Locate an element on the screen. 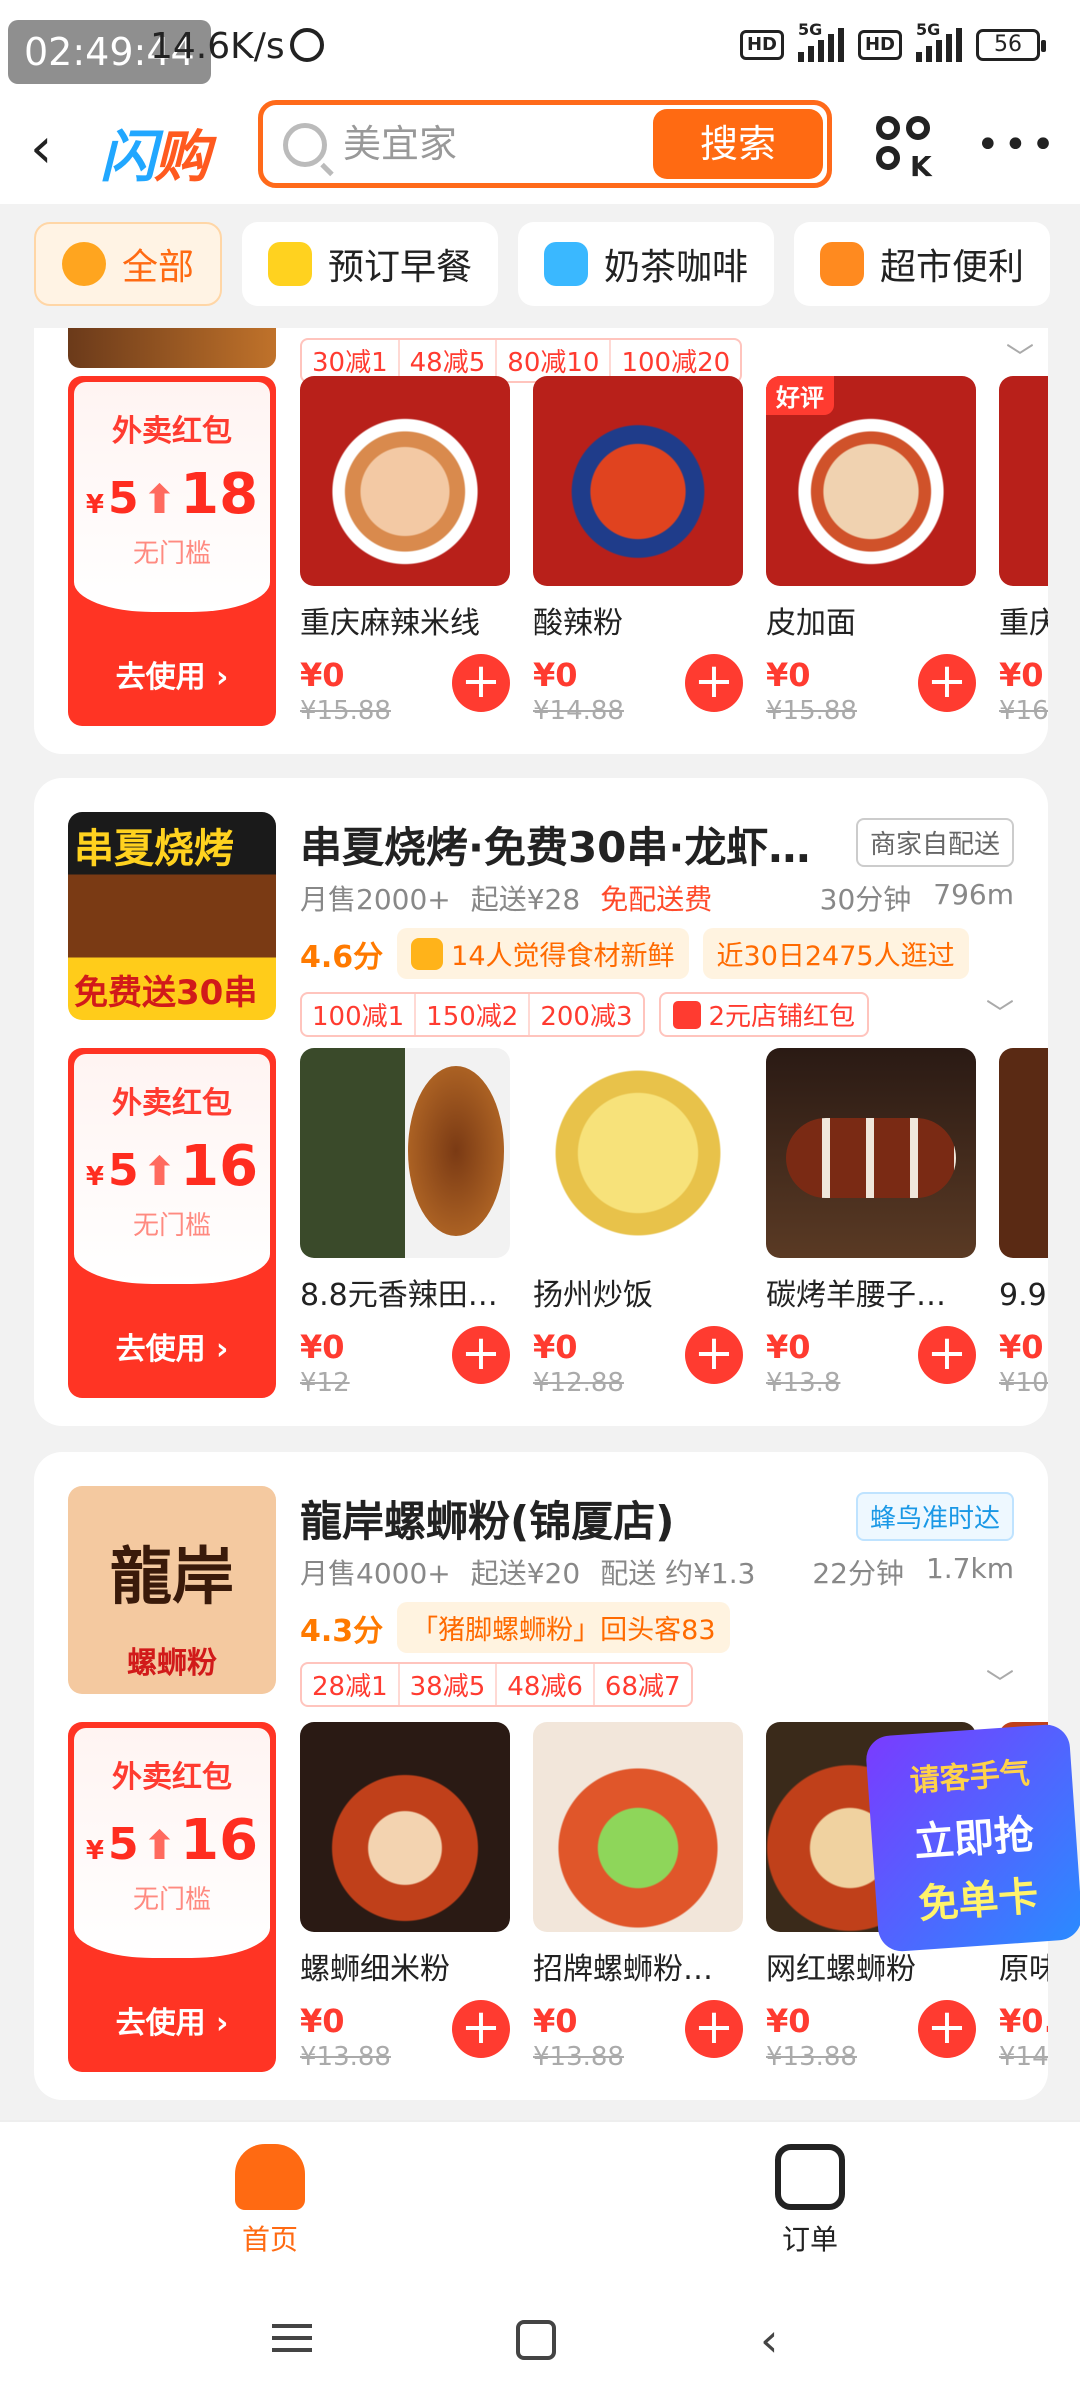 Image resolution: width=1080 pixels, height=2400 pixels. store-name: 龍岸螺蛳粉(锦厦店) is located at coordinates (487, 1521).